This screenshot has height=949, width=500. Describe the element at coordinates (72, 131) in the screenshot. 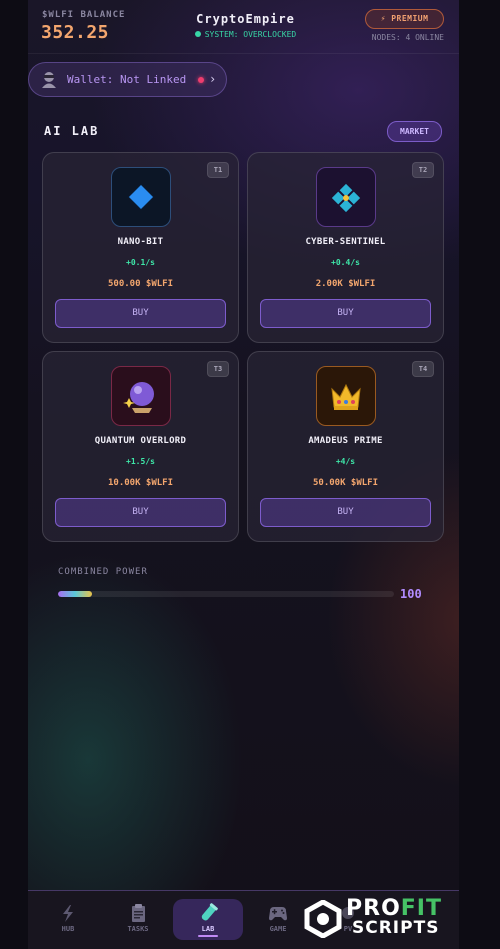

I see `section-title: AI LAB` at that location.